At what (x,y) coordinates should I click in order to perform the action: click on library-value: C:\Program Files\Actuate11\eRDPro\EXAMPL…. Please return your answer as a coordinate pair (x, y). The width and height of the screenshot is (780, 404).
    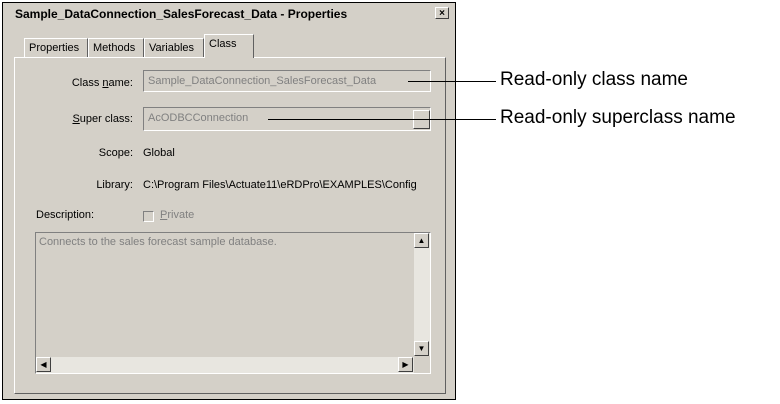
    Looking at the image, I should click on (280, 185).